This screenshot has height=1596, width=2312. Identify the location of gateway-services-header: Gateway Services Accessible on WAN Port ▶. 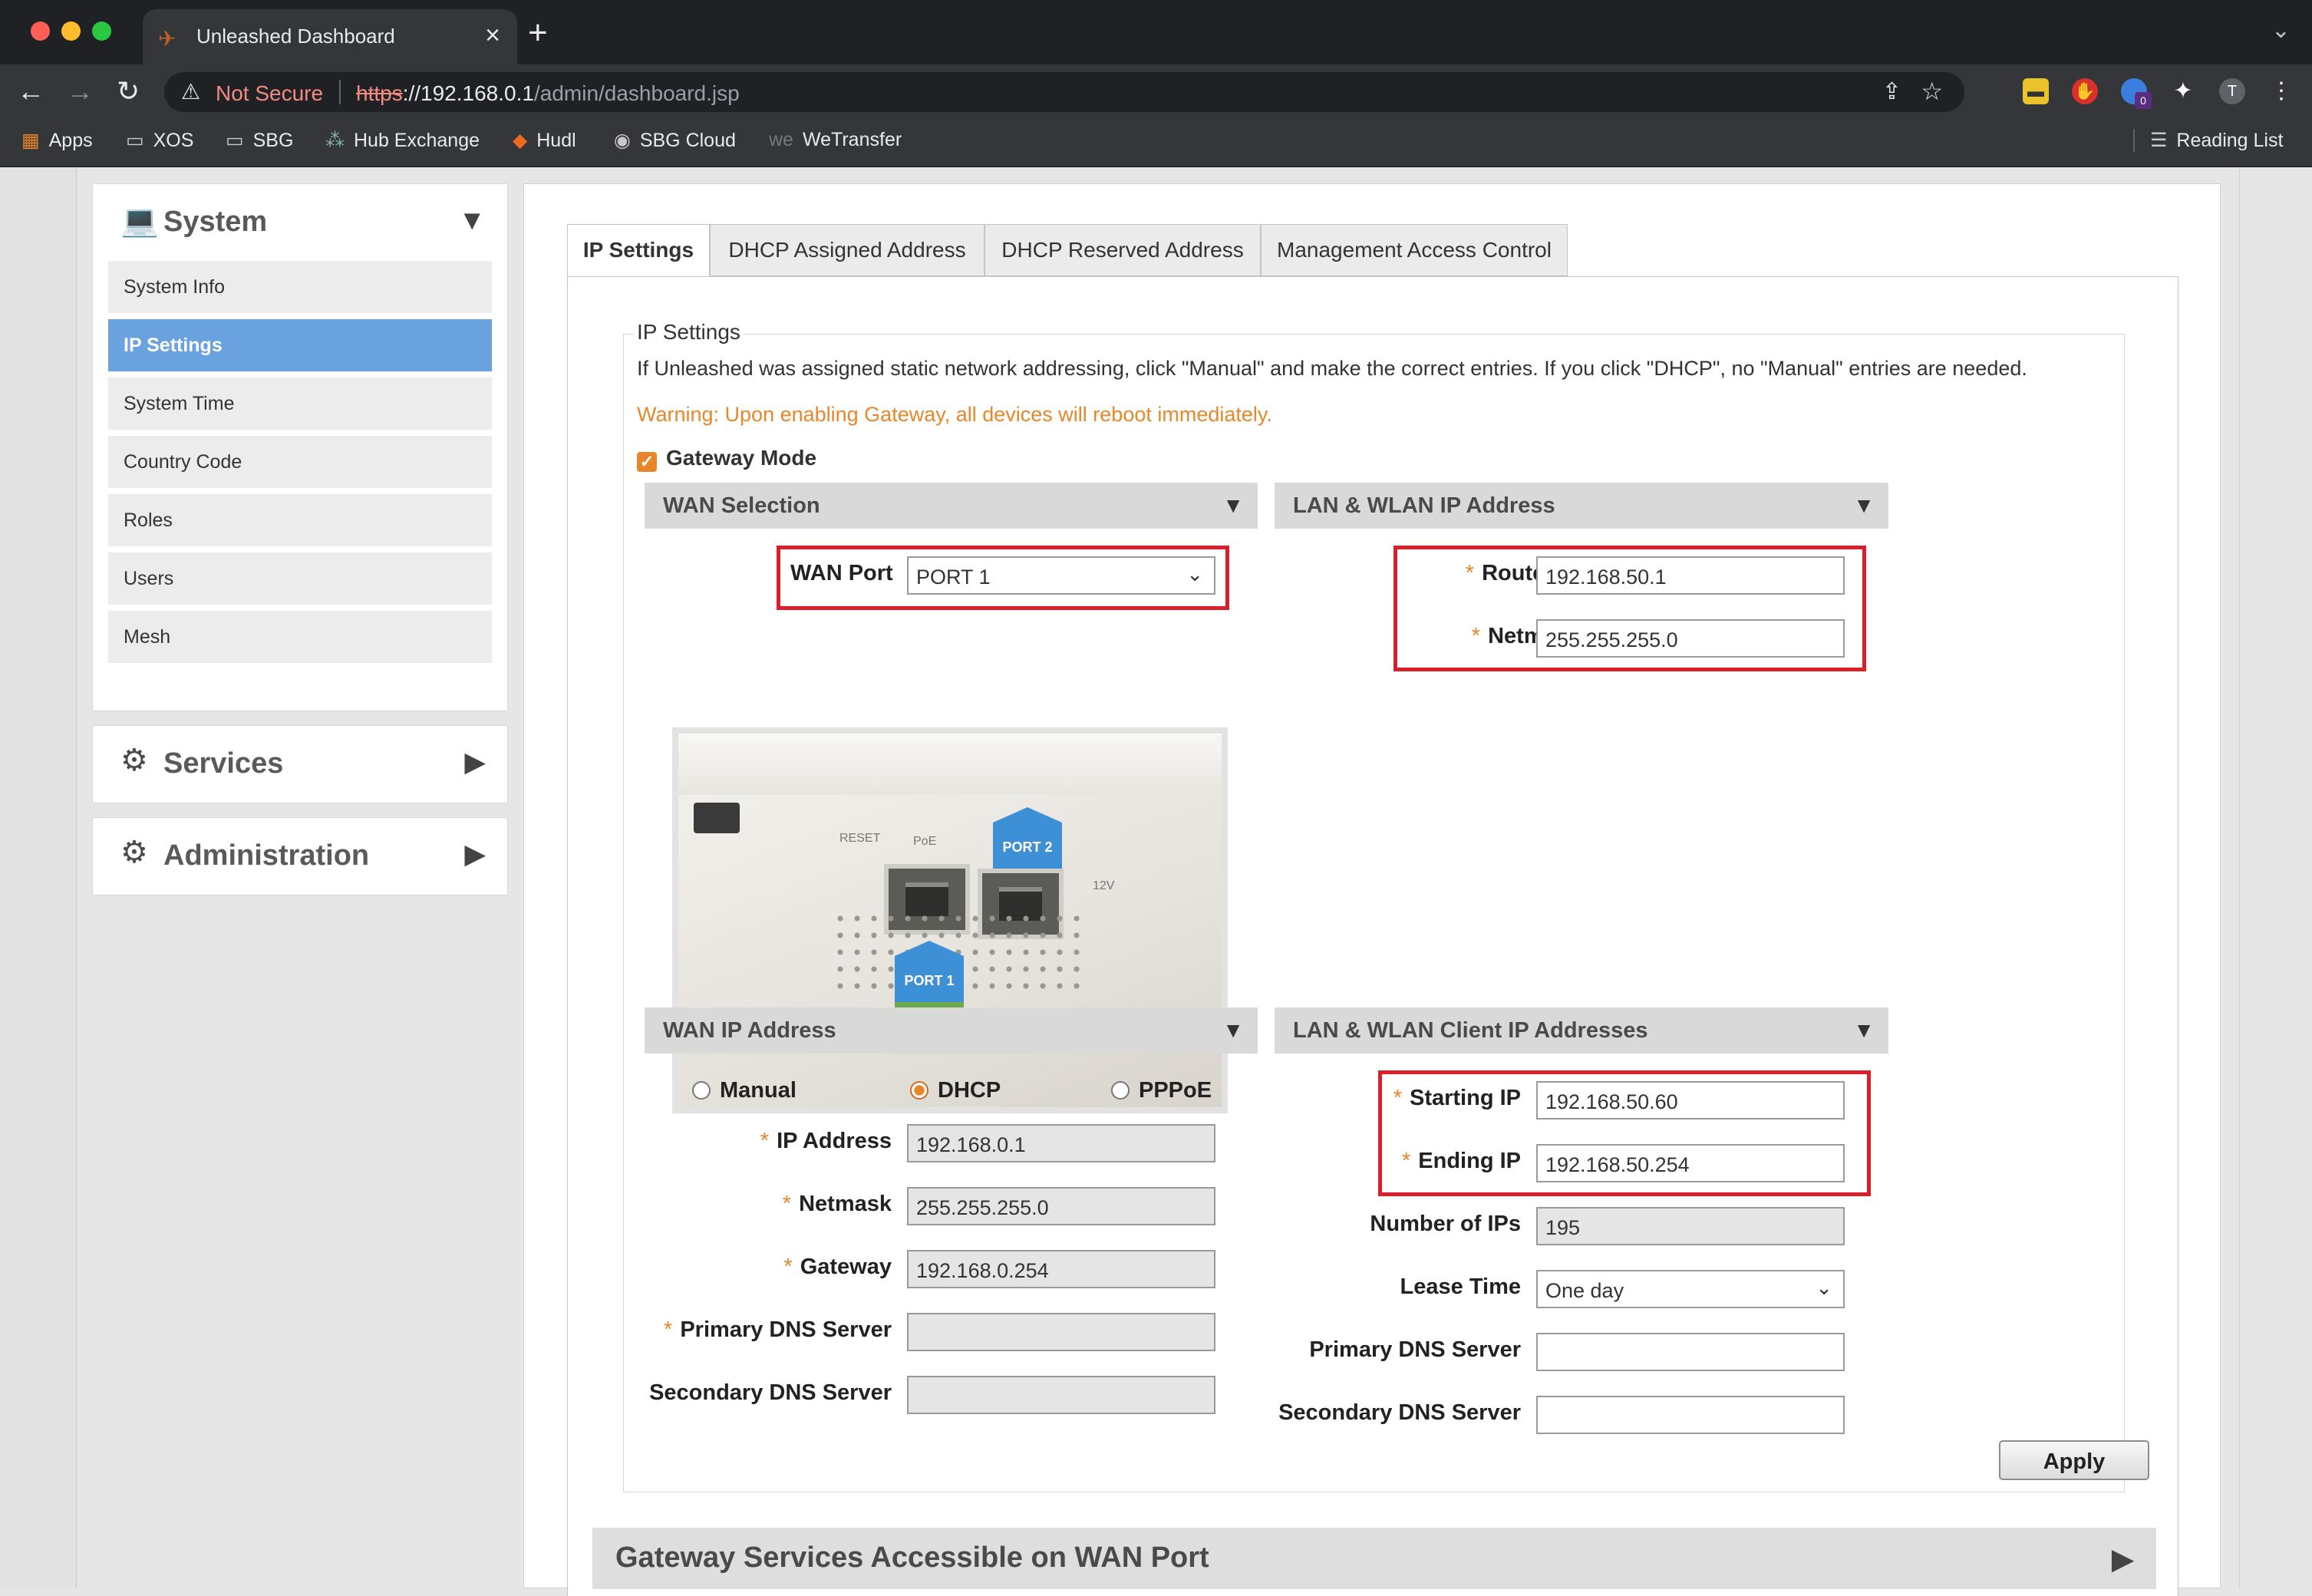
(1374, 1558).